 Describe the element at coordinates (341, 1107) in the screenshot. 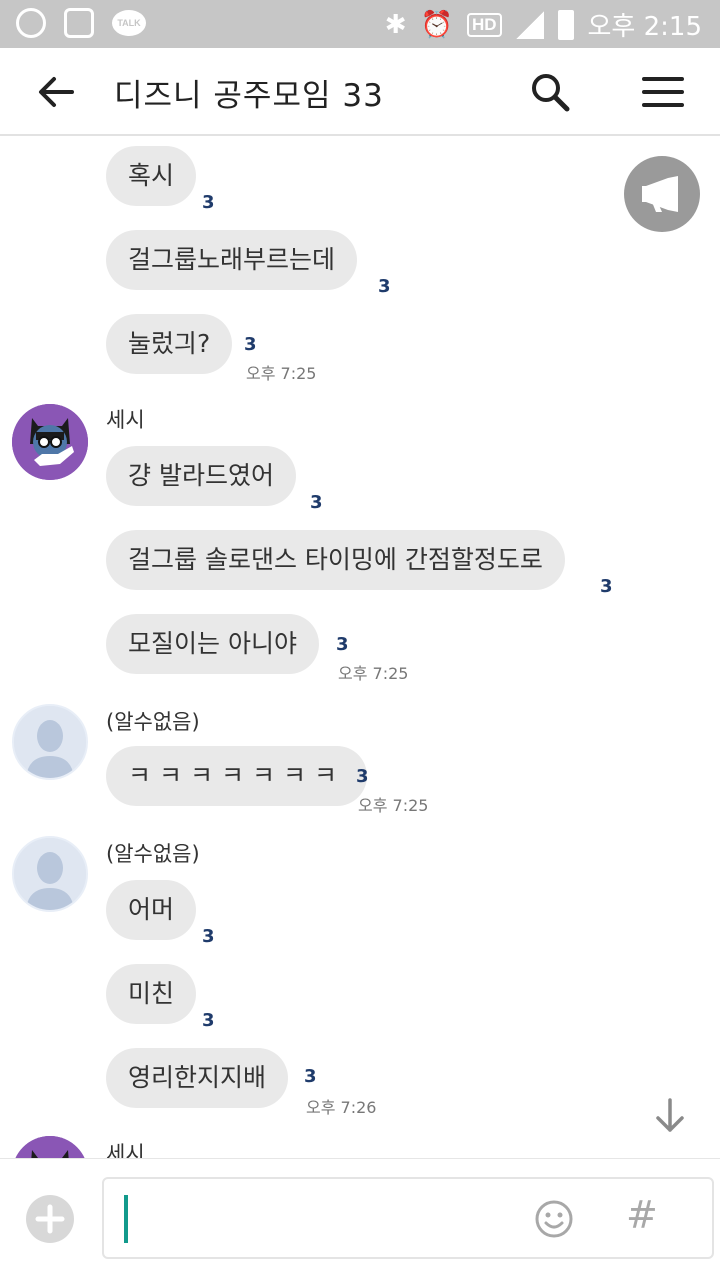

I see `message-time: 오후 7:26` at that location.